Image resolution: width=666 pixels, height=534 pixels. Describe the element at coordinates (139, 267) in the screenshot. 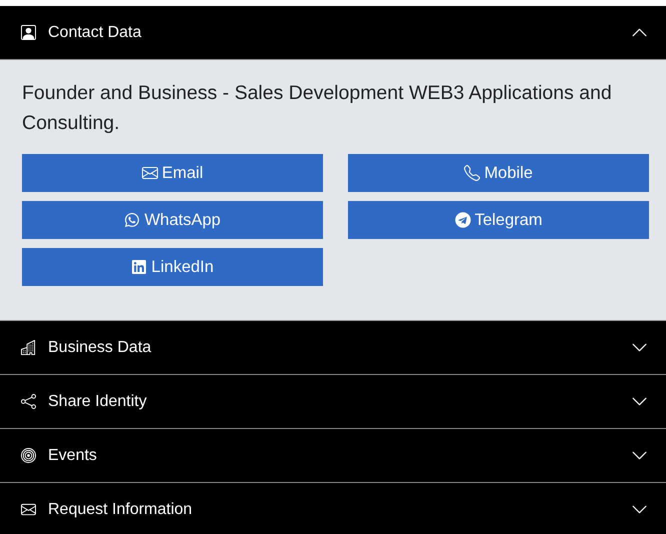

I see `linkedin-icon` at that location.